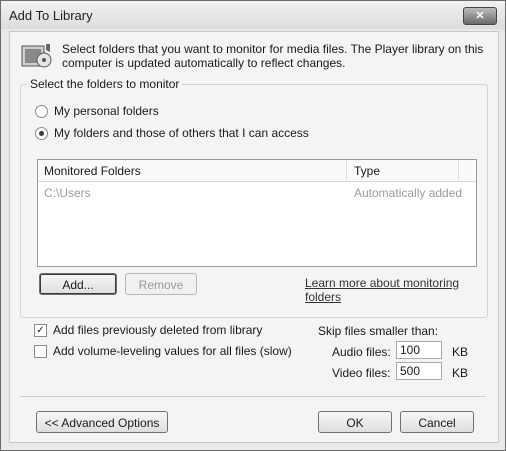 Image resolution: width=506 pixels, height=451 pixels. Describe the element at coordinates (480, 16) in the screenshot. I see `close-button: ✕` at that location.